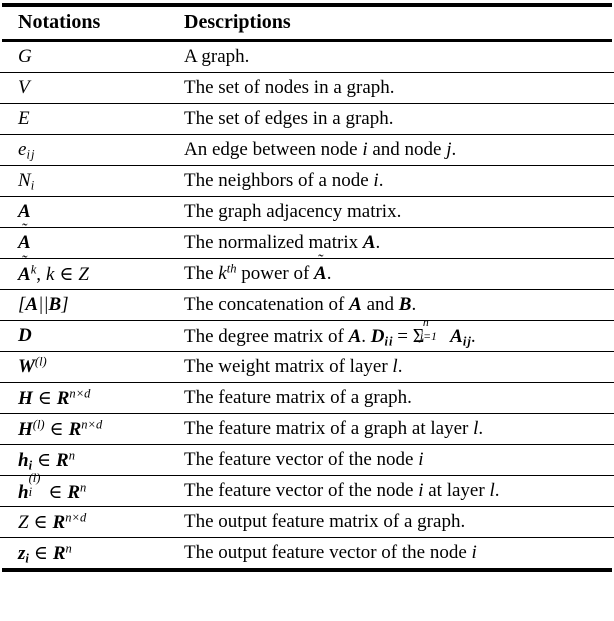  I want to click on table-row: hi ∈ Rn The feature vector of the node i, so click(307, 460).